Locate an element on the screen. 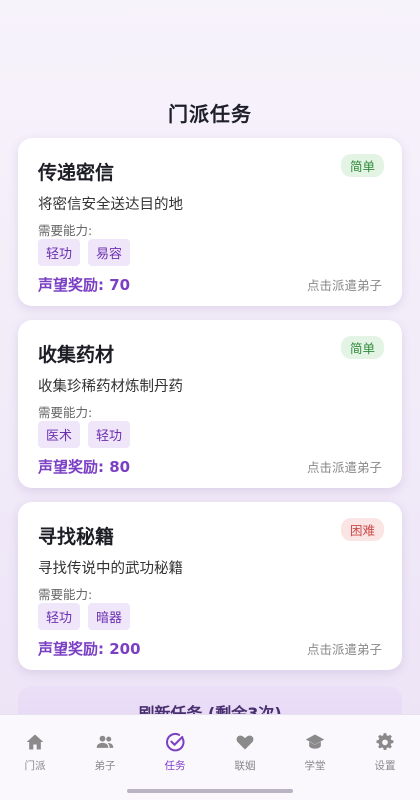 The height and width of the screenshot is (800, 420). task-check-icon is located at coordinates (175, 742).